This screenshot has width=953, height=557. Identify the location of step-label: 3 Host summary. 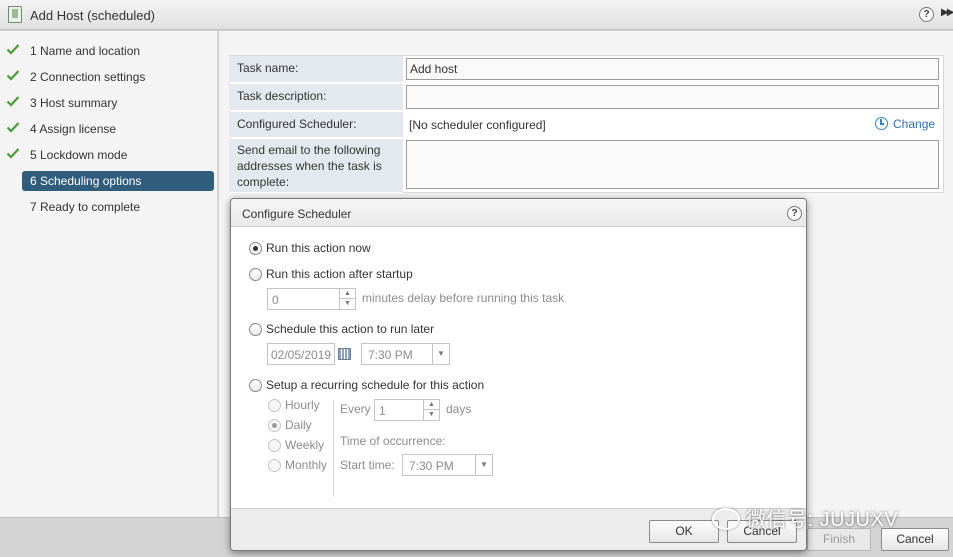
(74, 103).